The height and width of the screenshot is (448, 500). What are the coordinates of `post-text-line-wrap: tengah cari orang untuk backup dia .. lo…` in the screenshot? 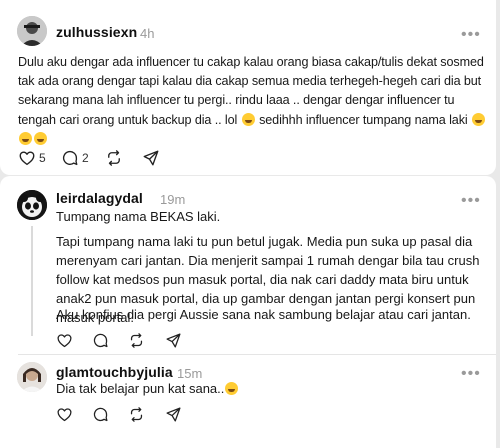 It's located at (252, 120).